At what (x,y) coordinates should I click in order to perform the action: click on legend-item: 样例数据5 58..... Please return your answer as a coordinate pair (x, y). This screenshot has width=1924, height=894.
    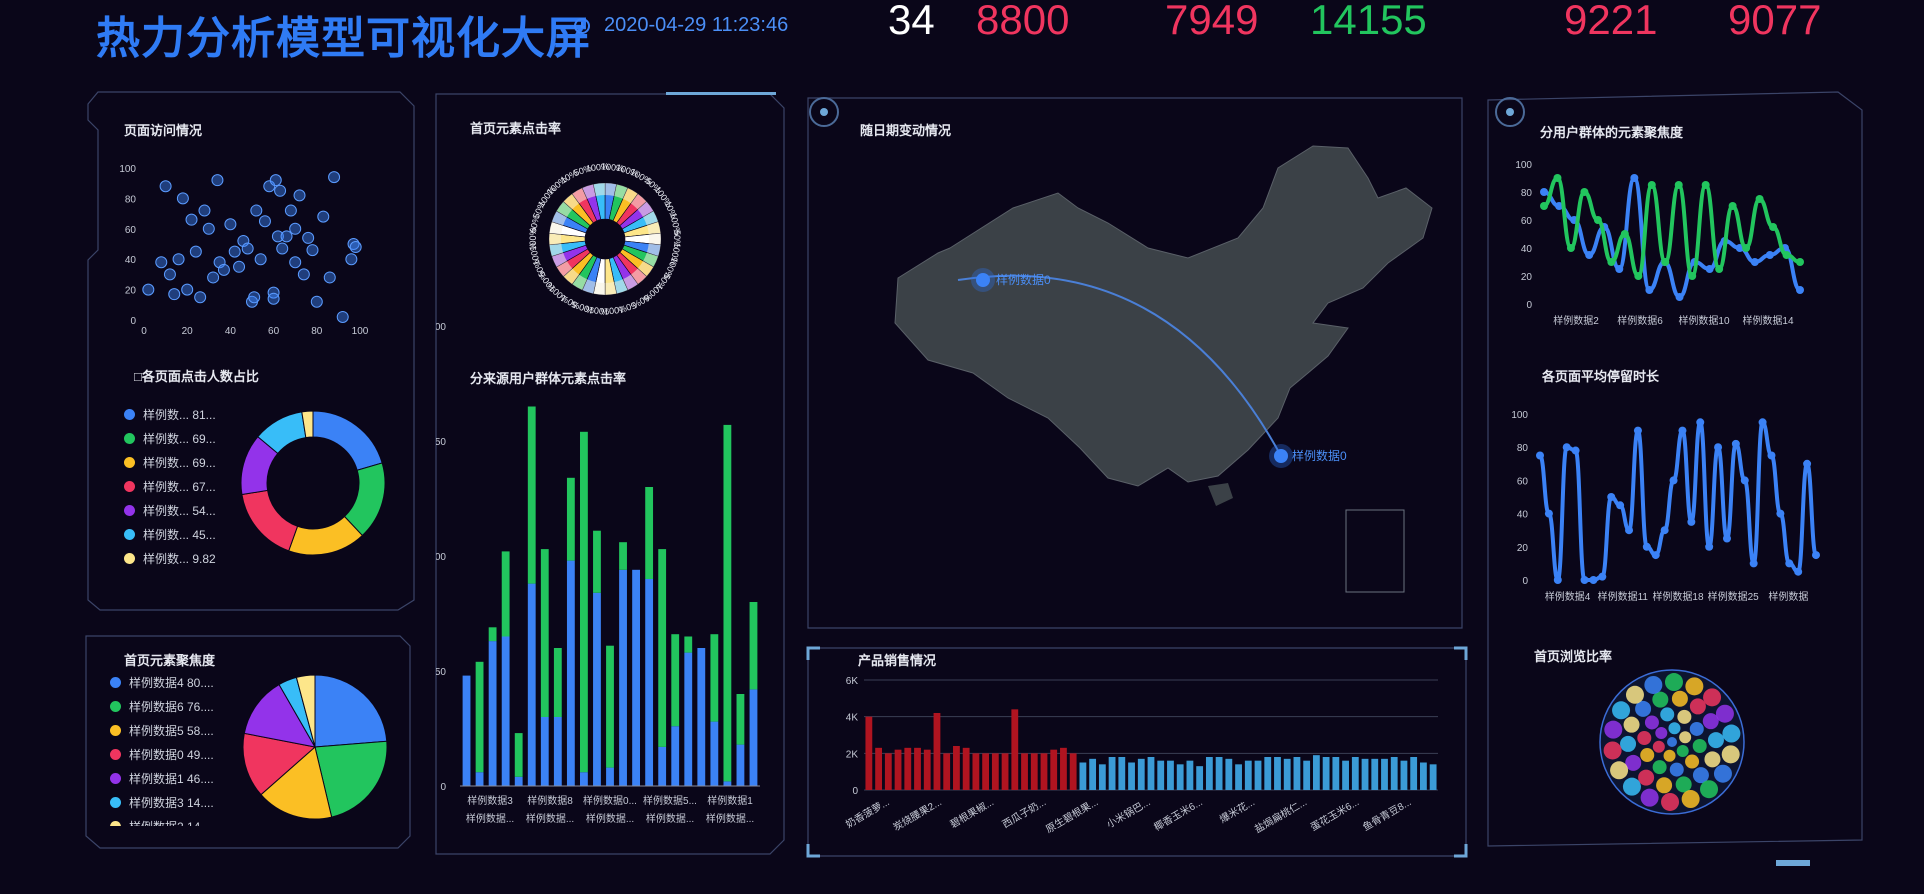
    Looking at the image, I should click on (162, 730).